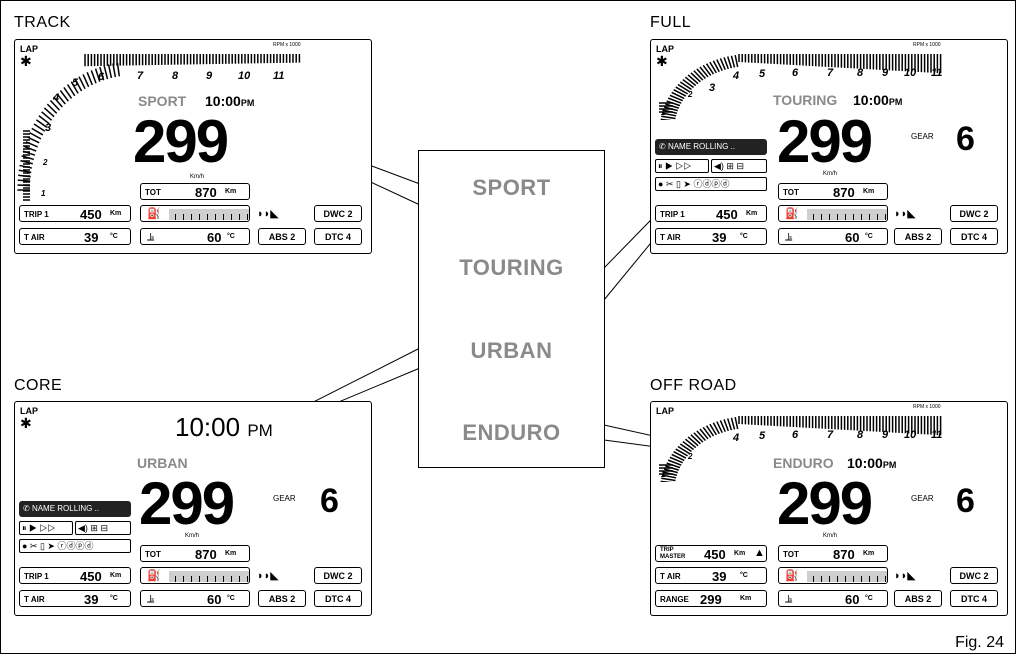 The image size is (1018, 656). Describe the element at coordinates (663, 474) in the screenshot. I see `rpm-label: 1` at that location.